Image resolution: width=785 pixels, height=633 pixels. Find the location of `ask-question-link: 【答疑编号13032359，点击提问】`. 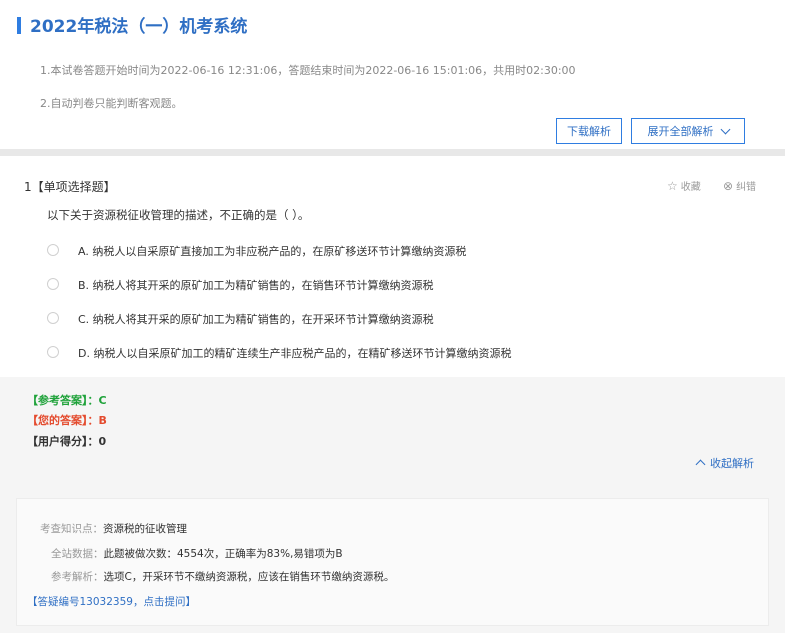

ask-question-link: 【答疑编号13032359，点击提问】 is located at coordinates (111, 601).